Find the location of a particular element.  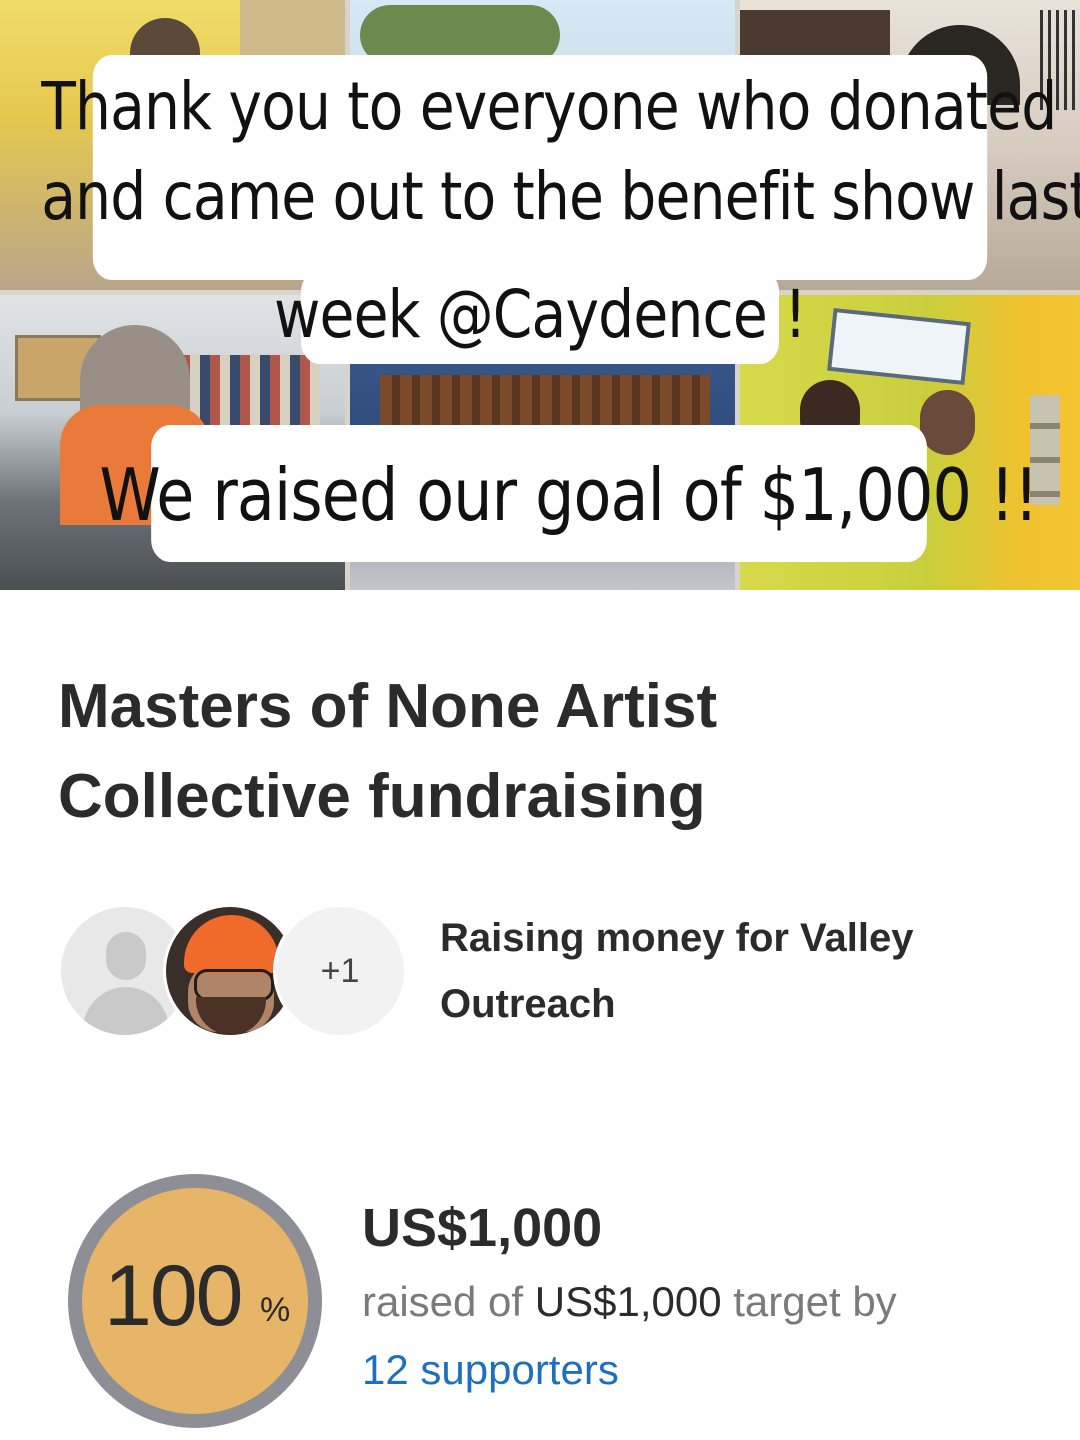

amount-raised: US$1,000 is located at coordinates (482, 1228).